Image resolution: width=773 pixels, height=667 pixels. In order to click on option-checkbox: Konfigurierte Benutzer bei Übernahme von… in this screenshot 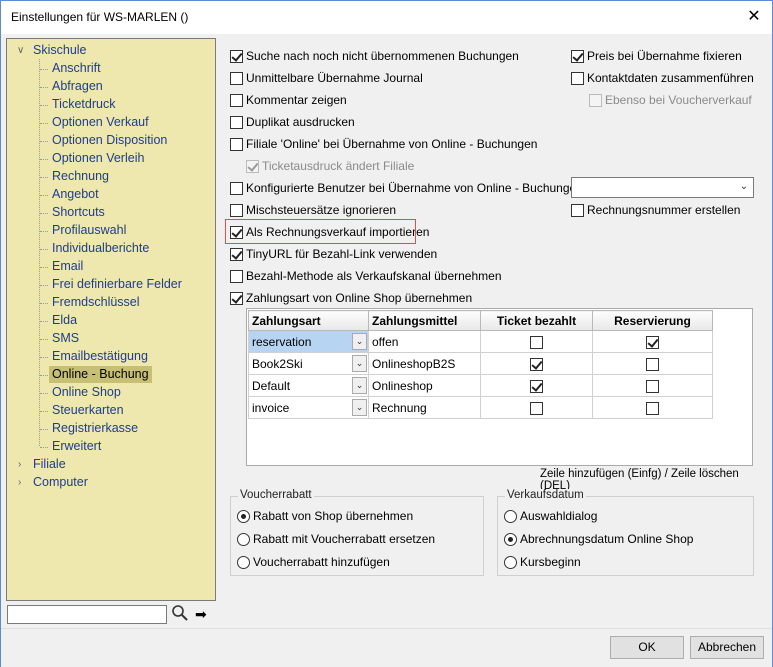, I will do `click(406, 188)`.